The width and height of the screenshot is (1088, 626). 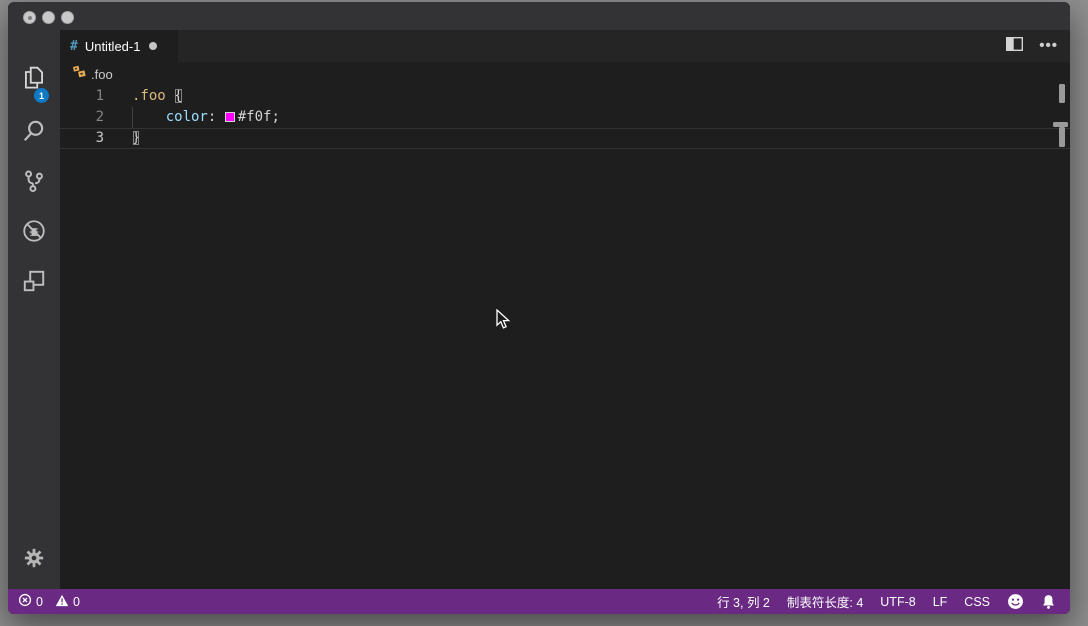 What do you see at coordinates (539, 601) in the screenshot?
I see `status-bar: 0 0 行 3, 列 2 制表符长度: 4 UTF-8 LF CSS` at bounding box center [539, 601].